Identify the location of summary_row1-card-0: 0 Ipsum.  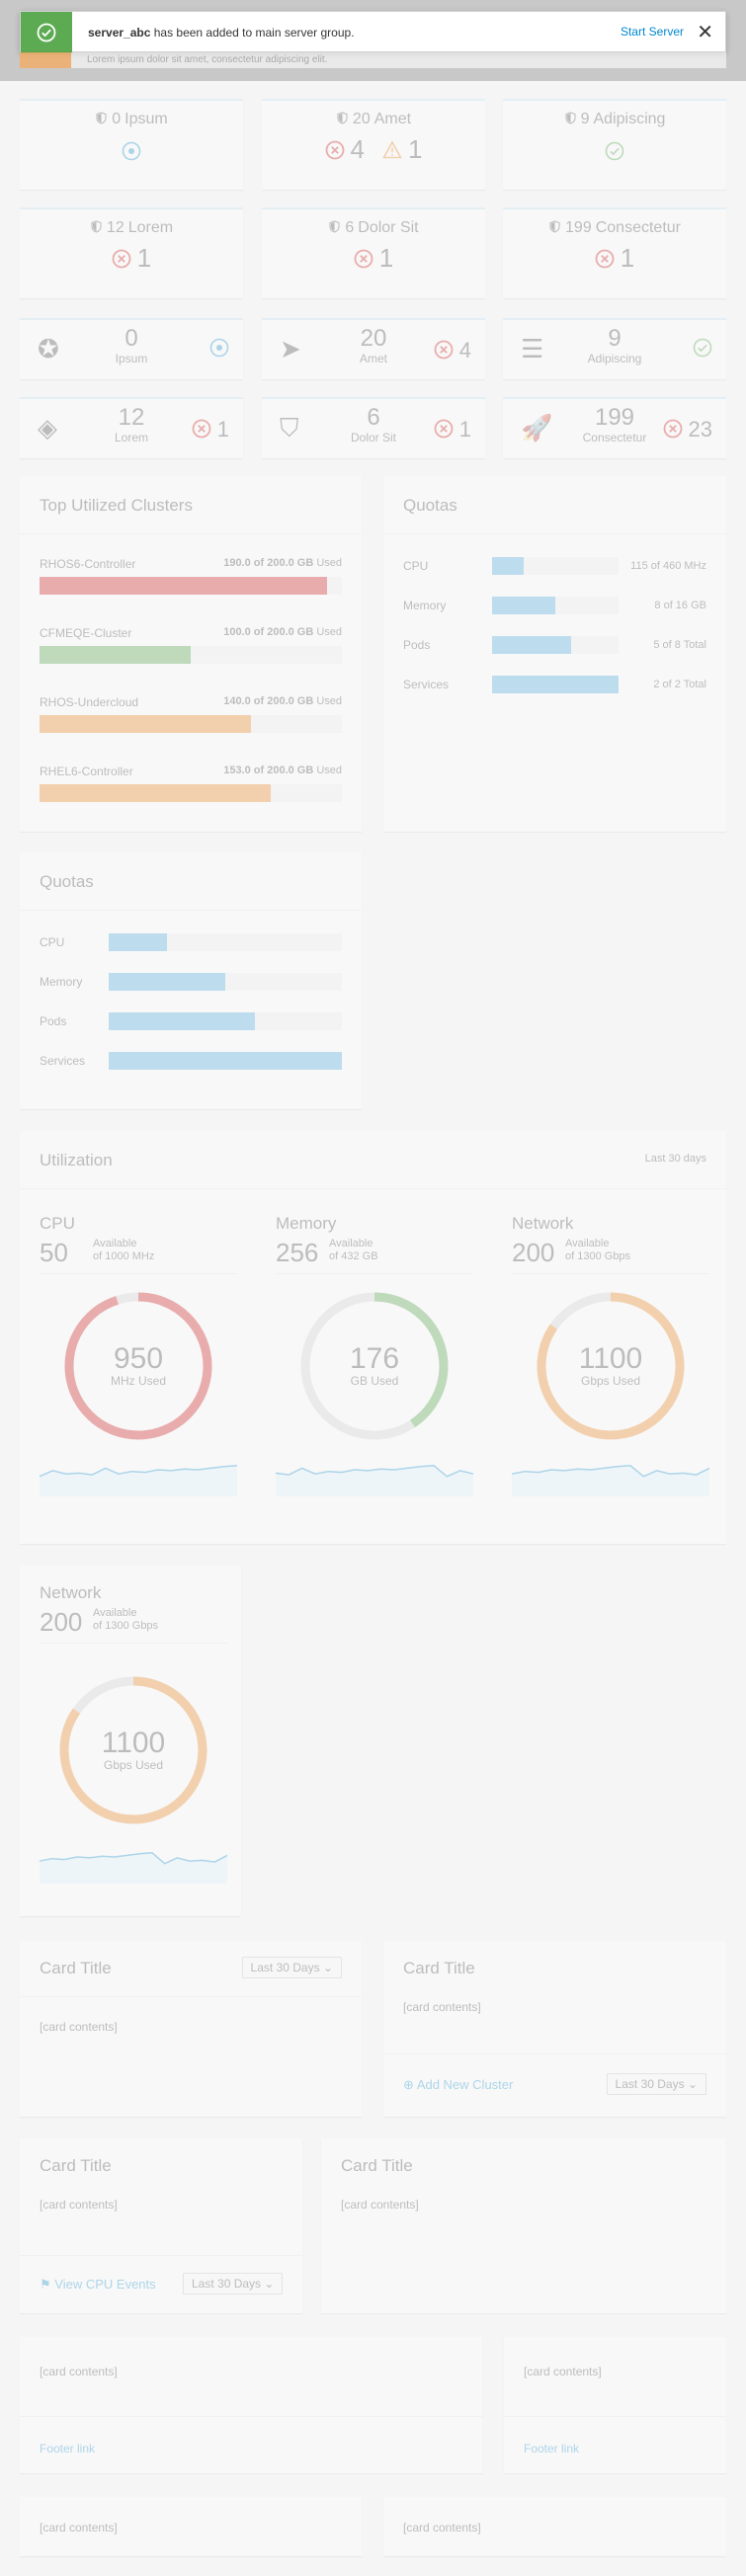
(131, 144).